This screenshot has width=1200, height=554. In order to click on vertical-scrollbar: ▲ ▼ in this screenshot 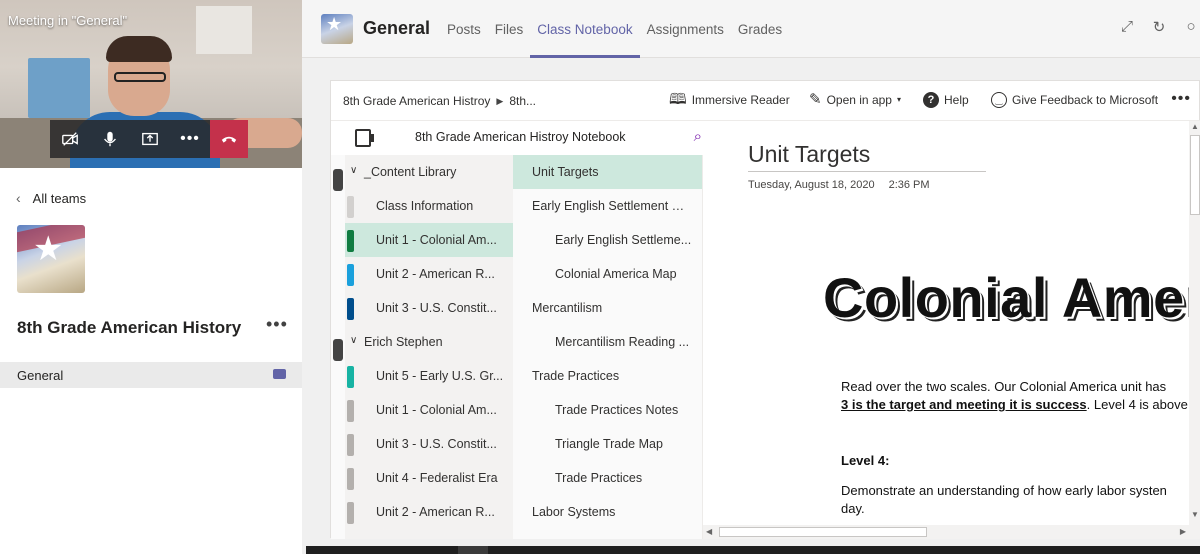, I will do `click(1194, 330)`.